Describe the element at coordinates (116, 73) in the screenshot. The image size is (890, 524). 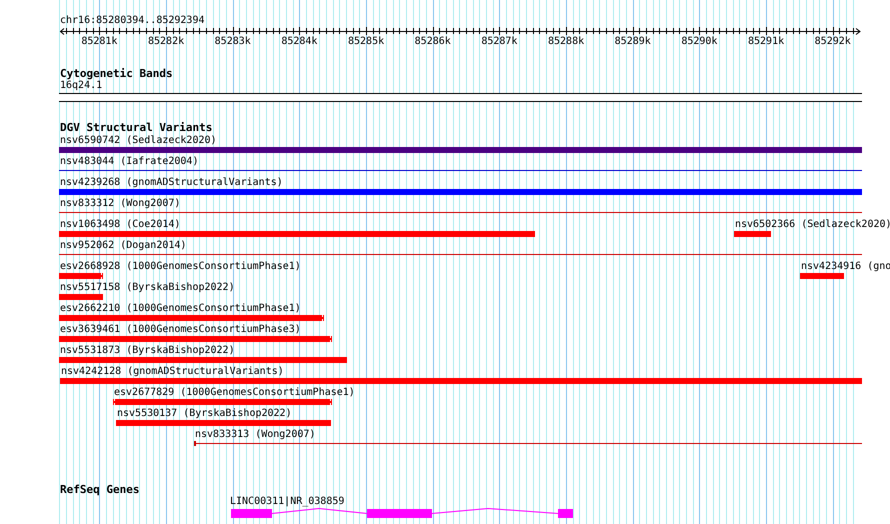
I see `track-title: Cytogenetic Bands` at that location.